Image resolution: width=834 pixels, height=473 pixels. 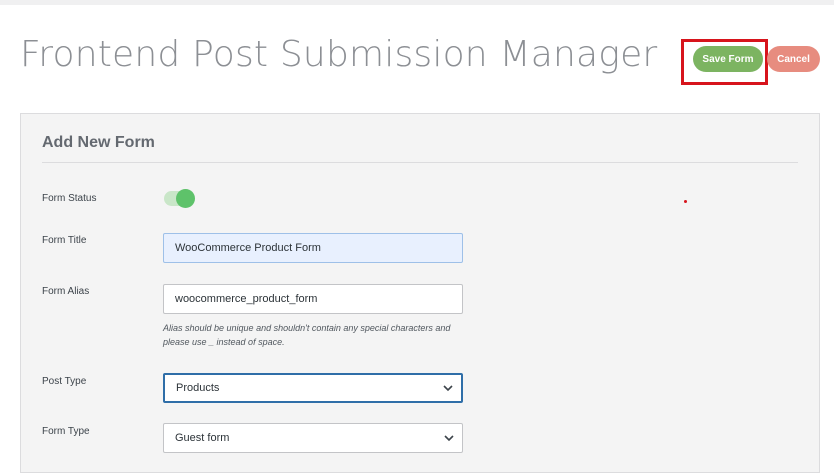 What do you see at coordinates (66, 431) in the screenshot?
I see `form-type-label: Form Type` at bounding box center [66, 431].